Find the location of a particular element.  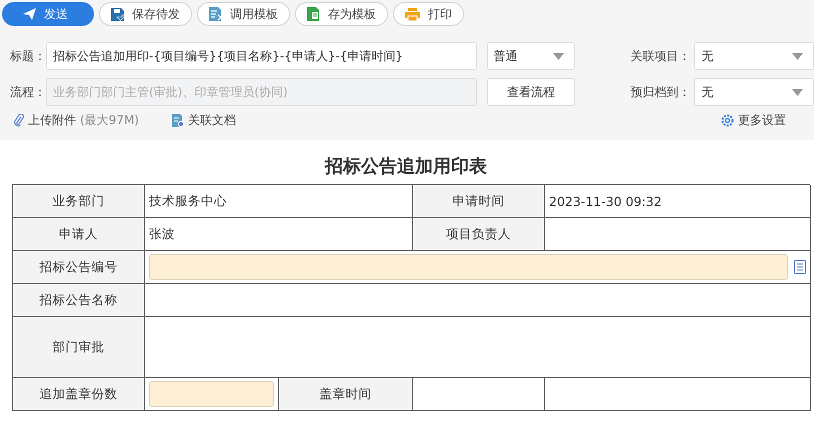

title-field: 招标公告追加用印-{项目编号}{项目名称}-{申请人}-{申请时间} is located at coordinates (261, 56).